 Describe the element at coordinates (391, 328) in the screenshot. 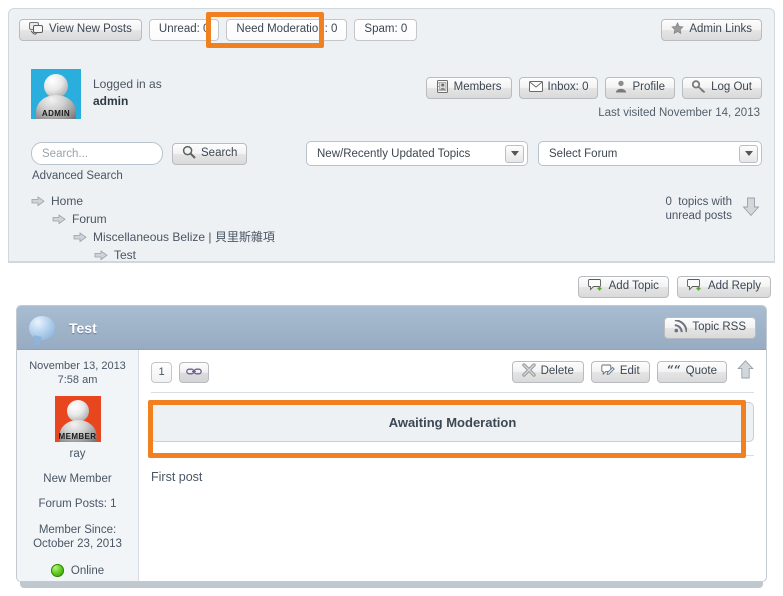

I see `topic-header: Test Topic RSS` at that location.